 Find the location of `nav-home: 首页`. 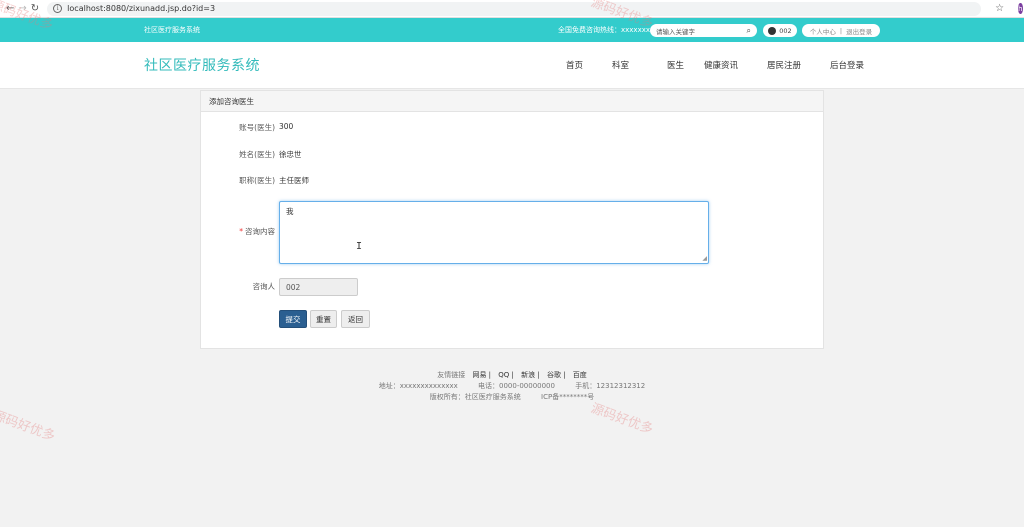

nav-home: 首页 is located at coordinates (589, 65).